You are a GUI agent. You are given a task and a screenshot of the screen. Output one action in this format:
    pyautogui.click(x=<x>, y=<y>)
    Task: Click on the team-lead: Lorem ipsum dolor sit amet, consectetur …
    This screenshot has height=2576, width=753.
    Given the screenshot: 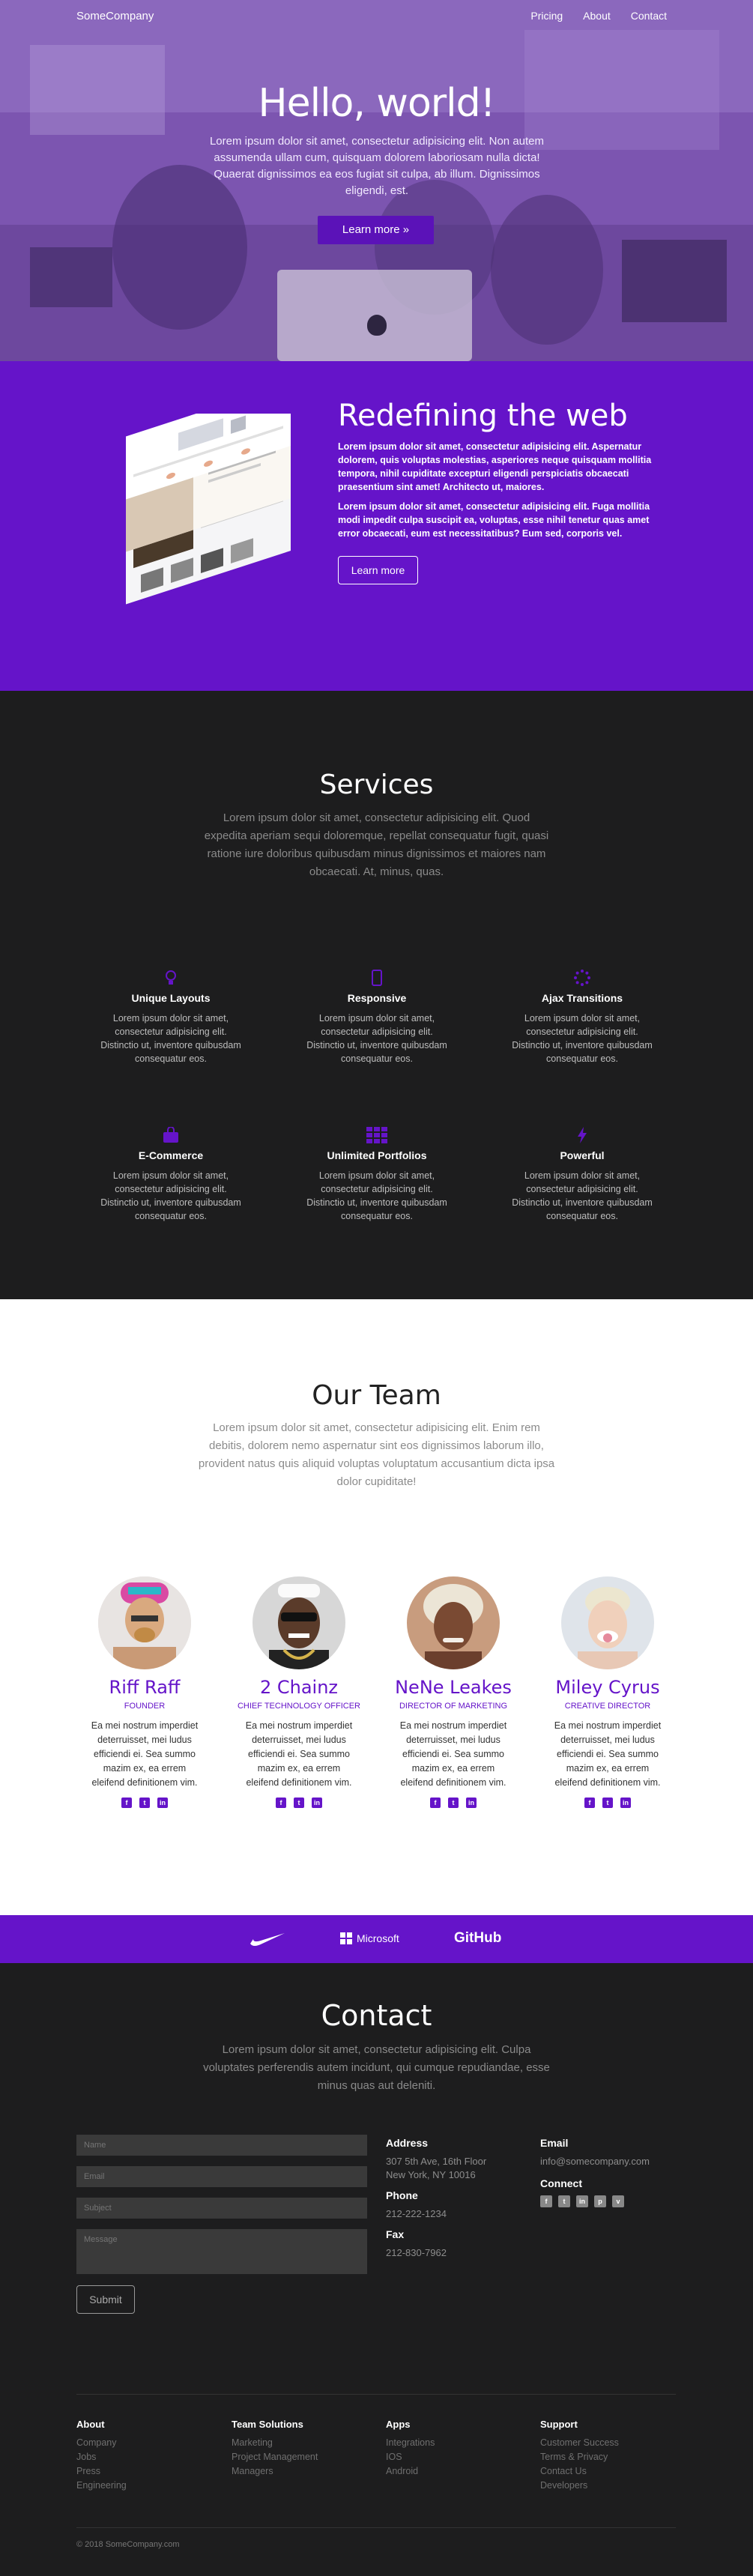 What is the action you would take?
    pyautogui.click(x=376, y=1454)
    